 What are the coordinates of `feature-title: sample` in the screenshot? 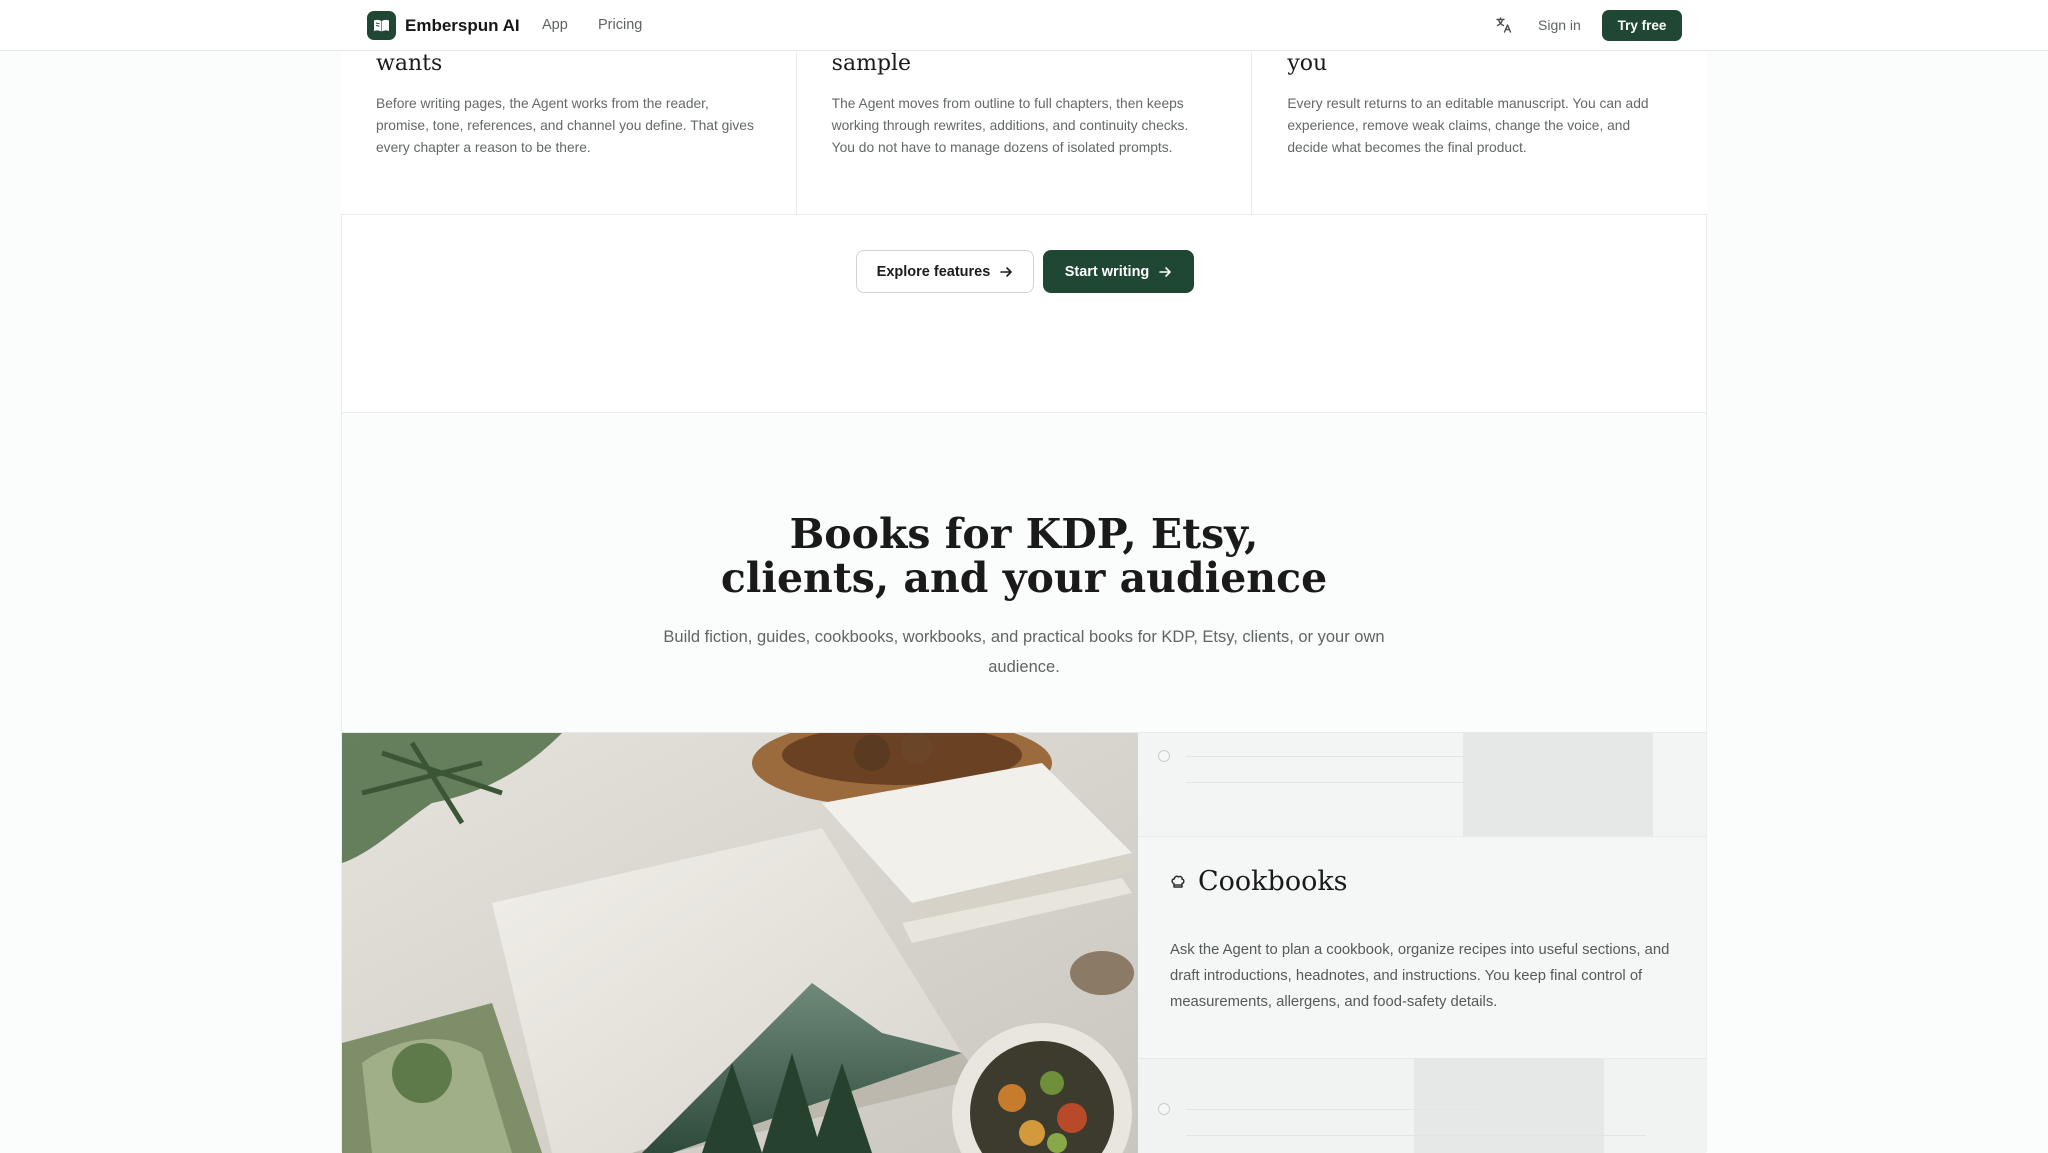 It's located at (871, 63).